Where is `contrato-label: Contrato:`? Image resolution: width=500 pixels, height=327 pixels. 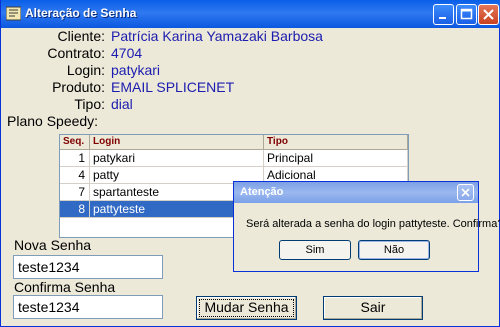
contrato-label: Contrato: is located at coordinates (76, 53).